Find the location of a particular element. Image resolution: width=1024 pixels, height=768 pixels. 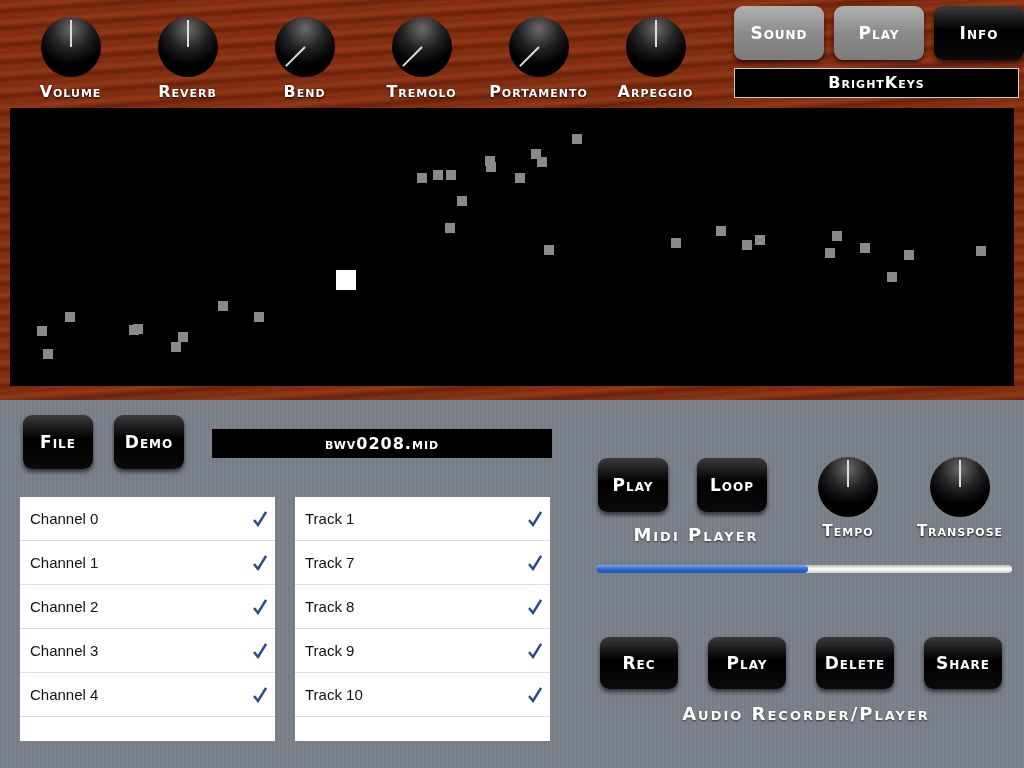

list-item: Track 1 is located at coordinates (422, 519).